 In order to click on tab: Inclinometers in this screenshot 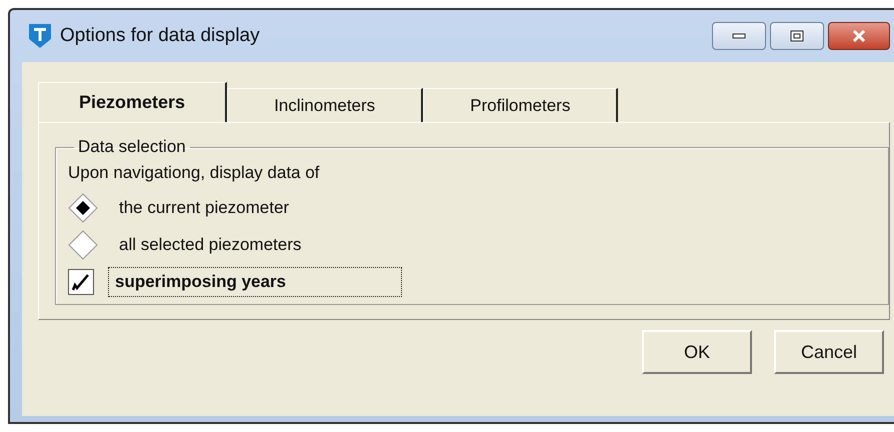, I will do `click(325, 105)`.